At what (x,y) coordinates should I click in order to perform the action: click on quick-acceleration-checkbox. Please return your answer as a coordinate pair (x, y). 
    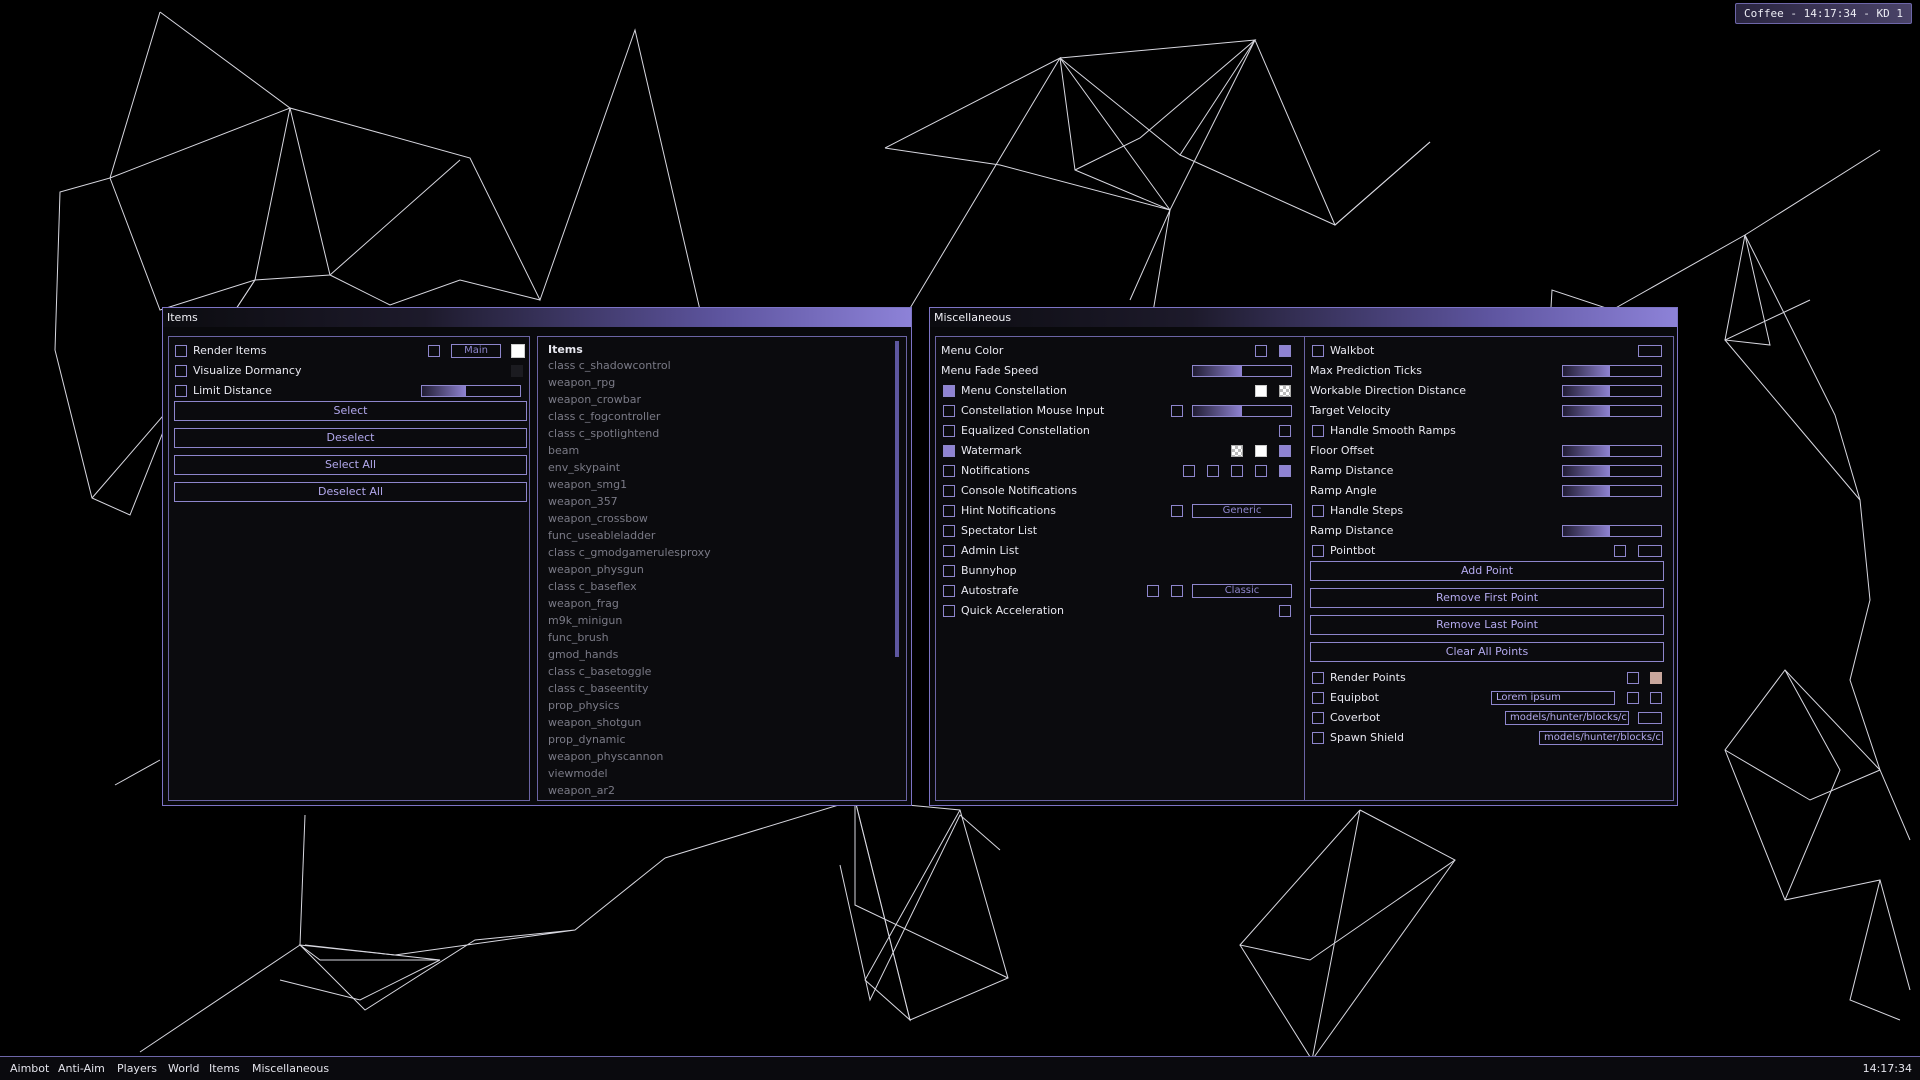
    Looking at the image, I should click on (949, 611).